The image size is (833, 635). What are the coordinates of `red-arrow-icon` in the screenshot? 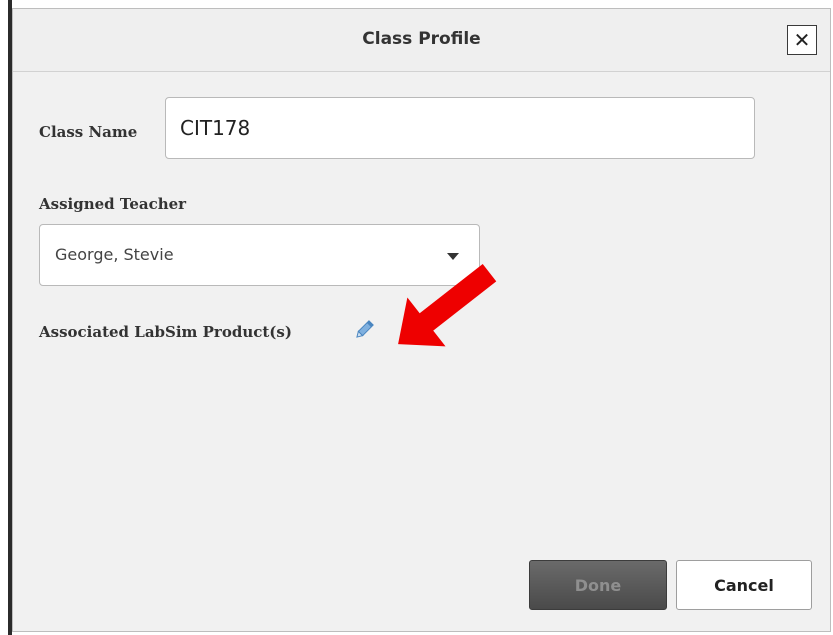 It's located at (447, 305).